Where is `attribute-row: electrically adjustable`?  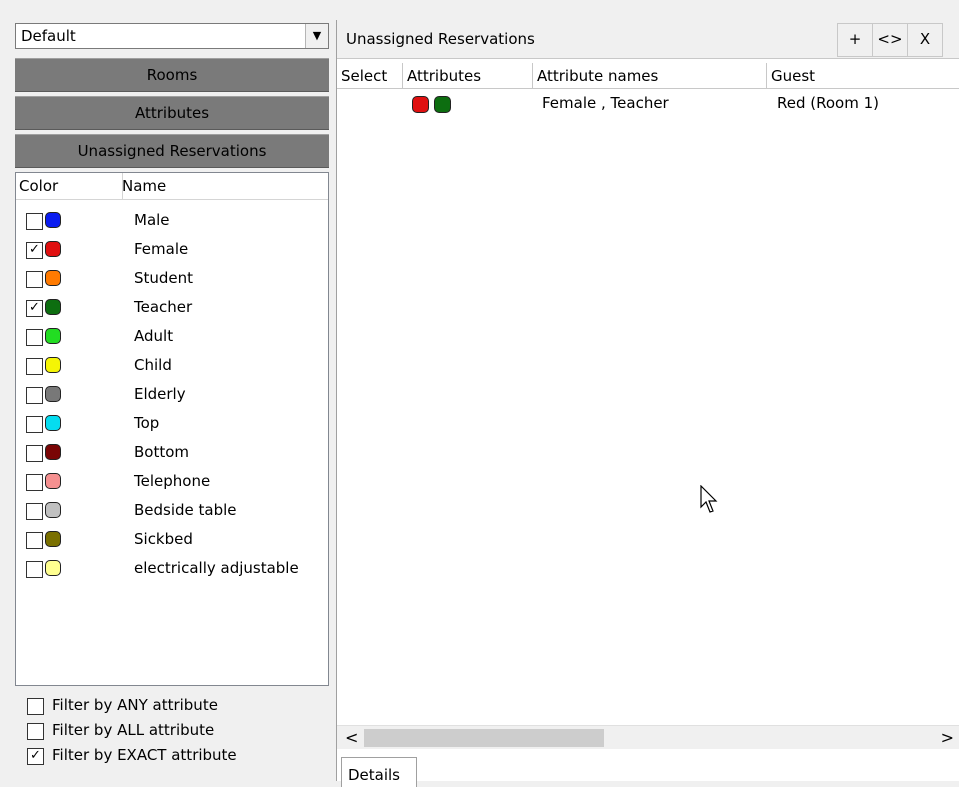
attribute-row: electrically adjustable is located at coordinates (172, 569).